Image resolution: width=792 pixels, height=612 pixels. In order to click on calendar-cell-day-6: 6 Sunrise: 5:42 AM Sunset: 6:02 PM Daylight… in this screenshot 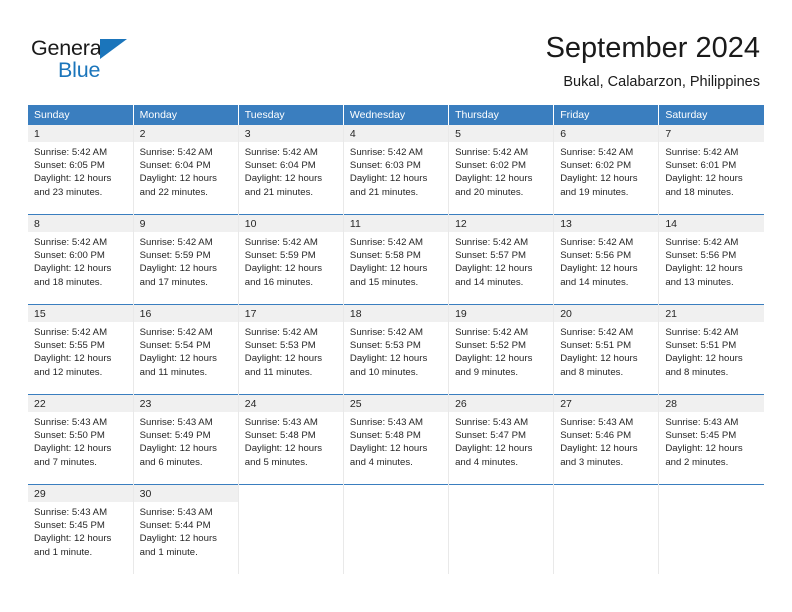, I will do `click(606, 170)`.